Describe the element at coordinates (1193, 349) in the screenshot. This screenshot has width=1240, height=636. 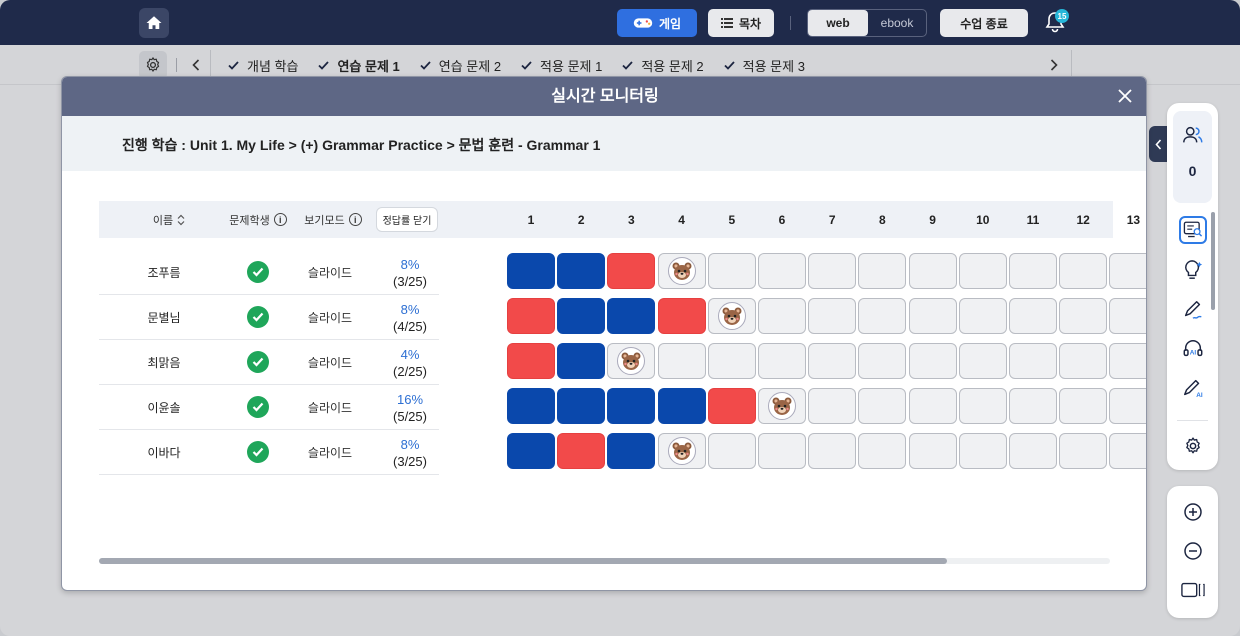
I see `ai-tutor-button: AI` at that location.